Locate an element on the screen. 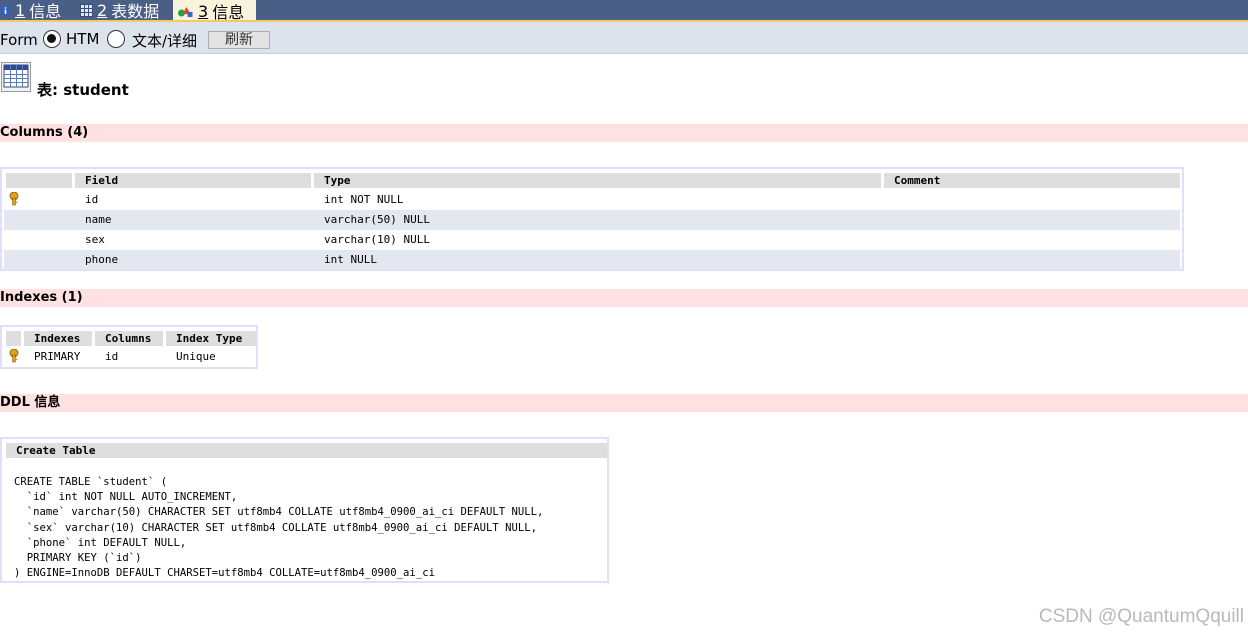 The height and width of the screenshot is (639, 1248). text-radio-label: 文本/详细 is located at coordinates (165, 40).